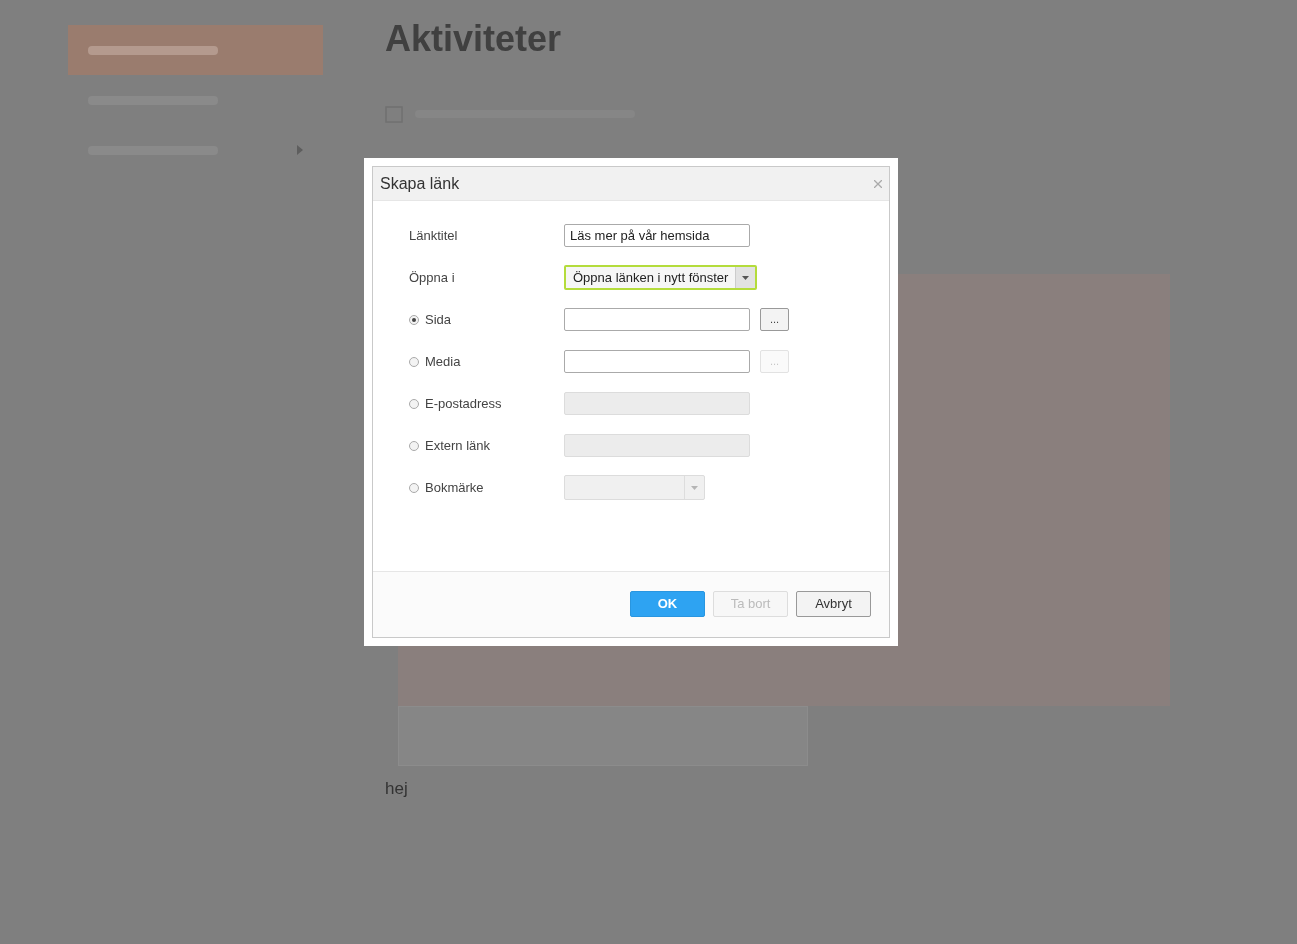 Image resolution: width=1297 pixels, height=944 pixels. Describe the element at coordinates (397, 789) in the screenshot. I see `editor-text: hej` at that location.